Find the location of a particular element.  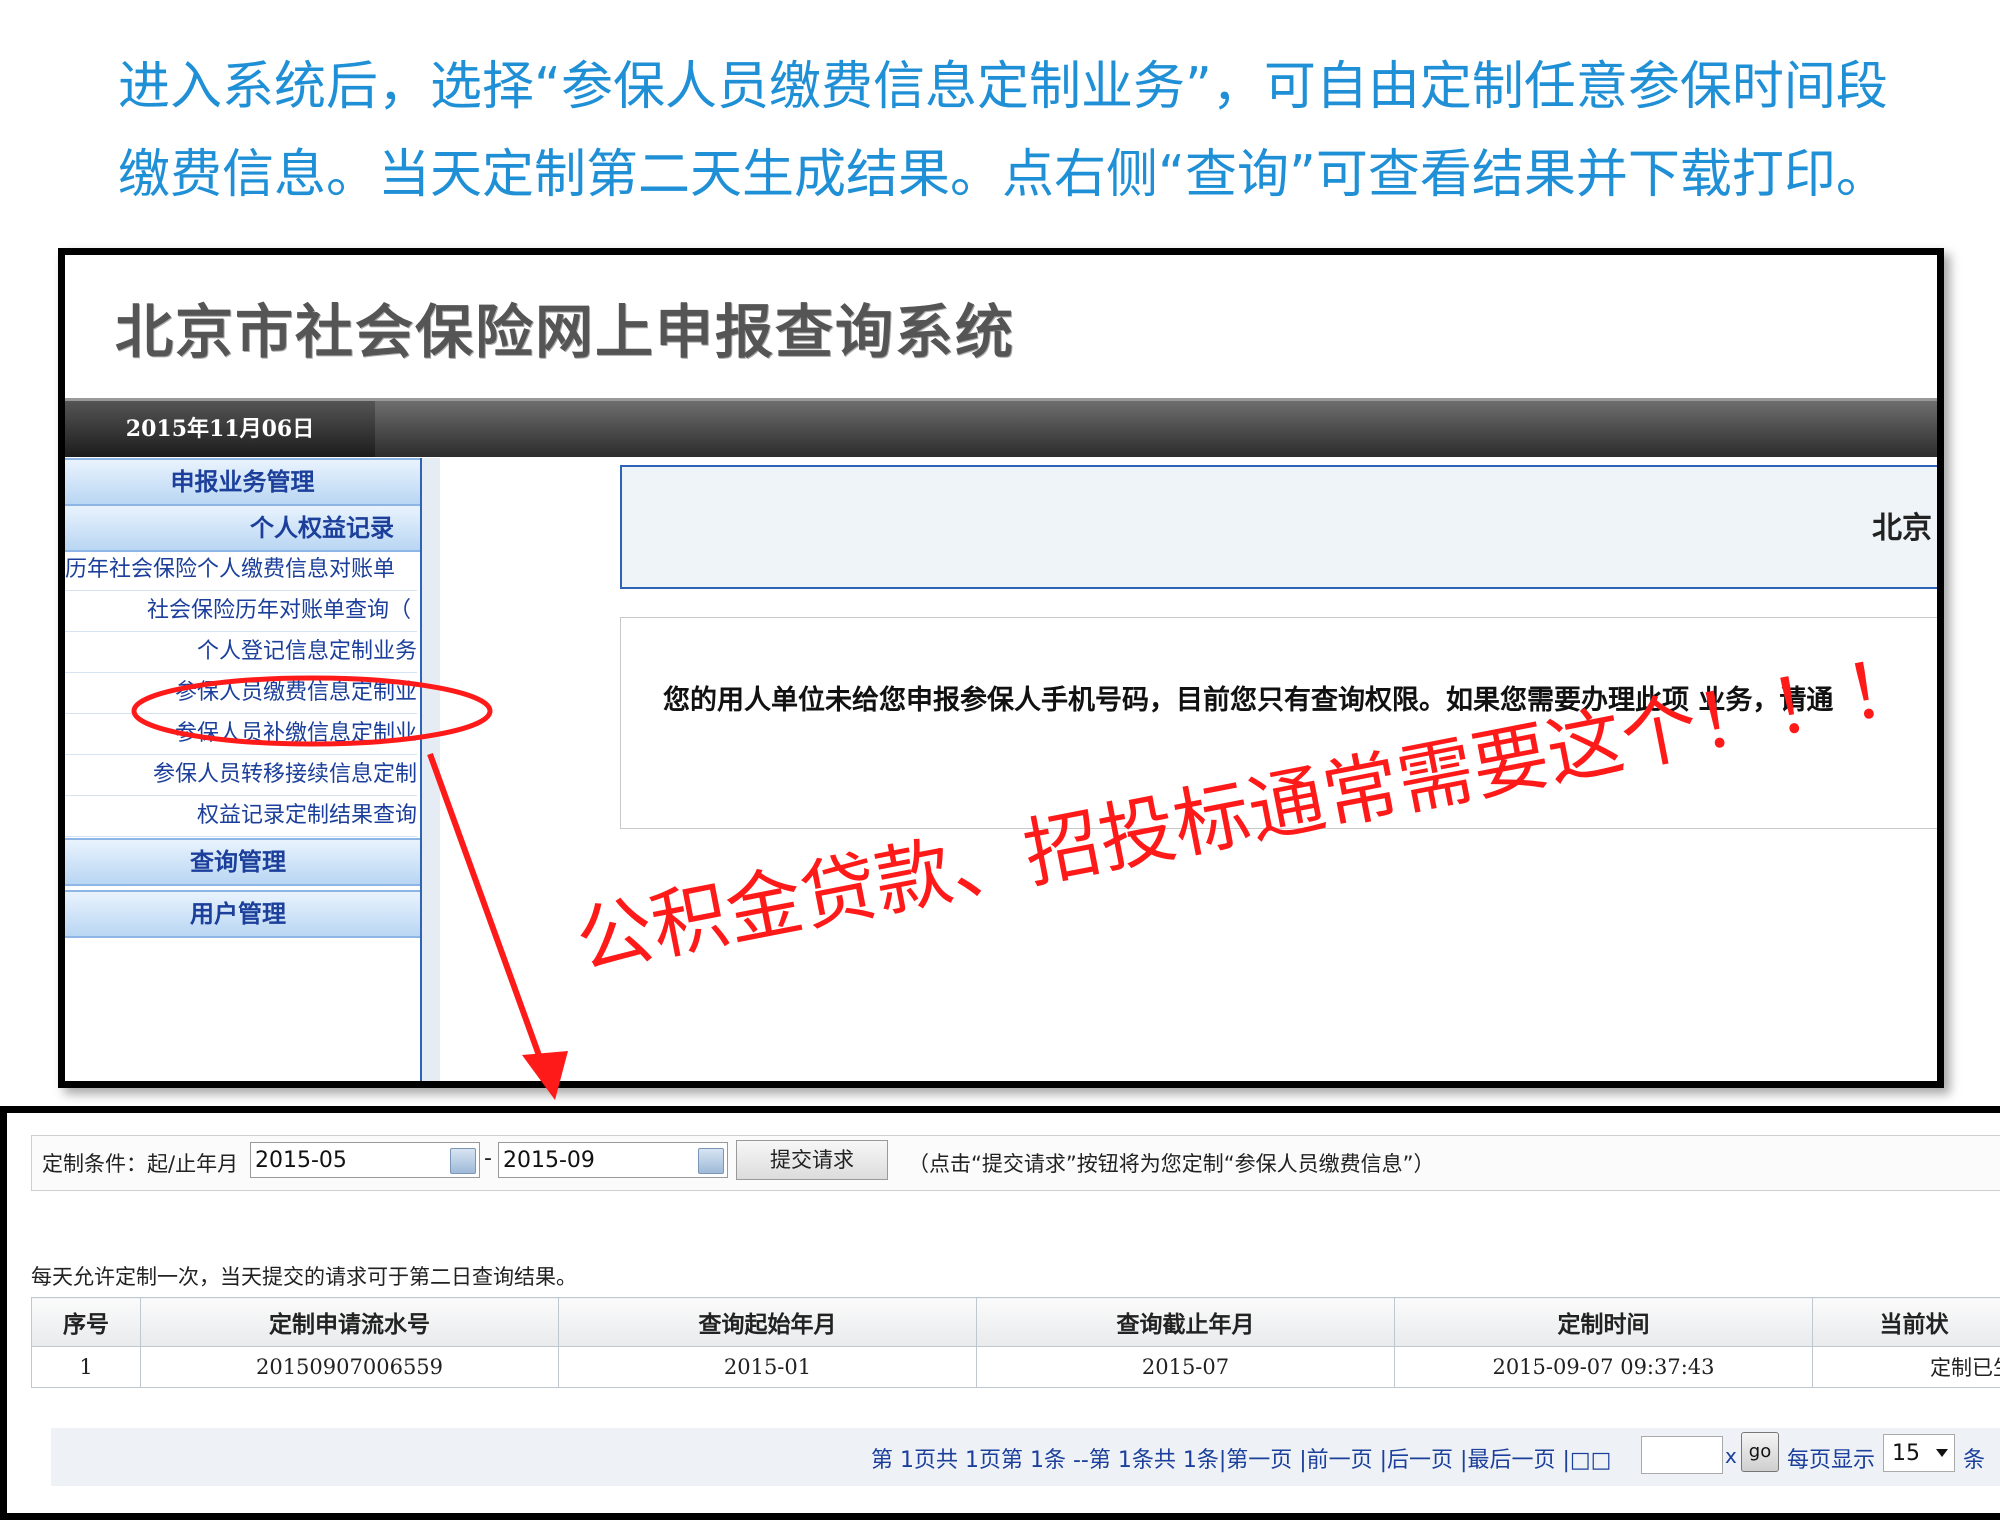

cell-end-month: 2015-07 is located at coordinates (1186, 1367).